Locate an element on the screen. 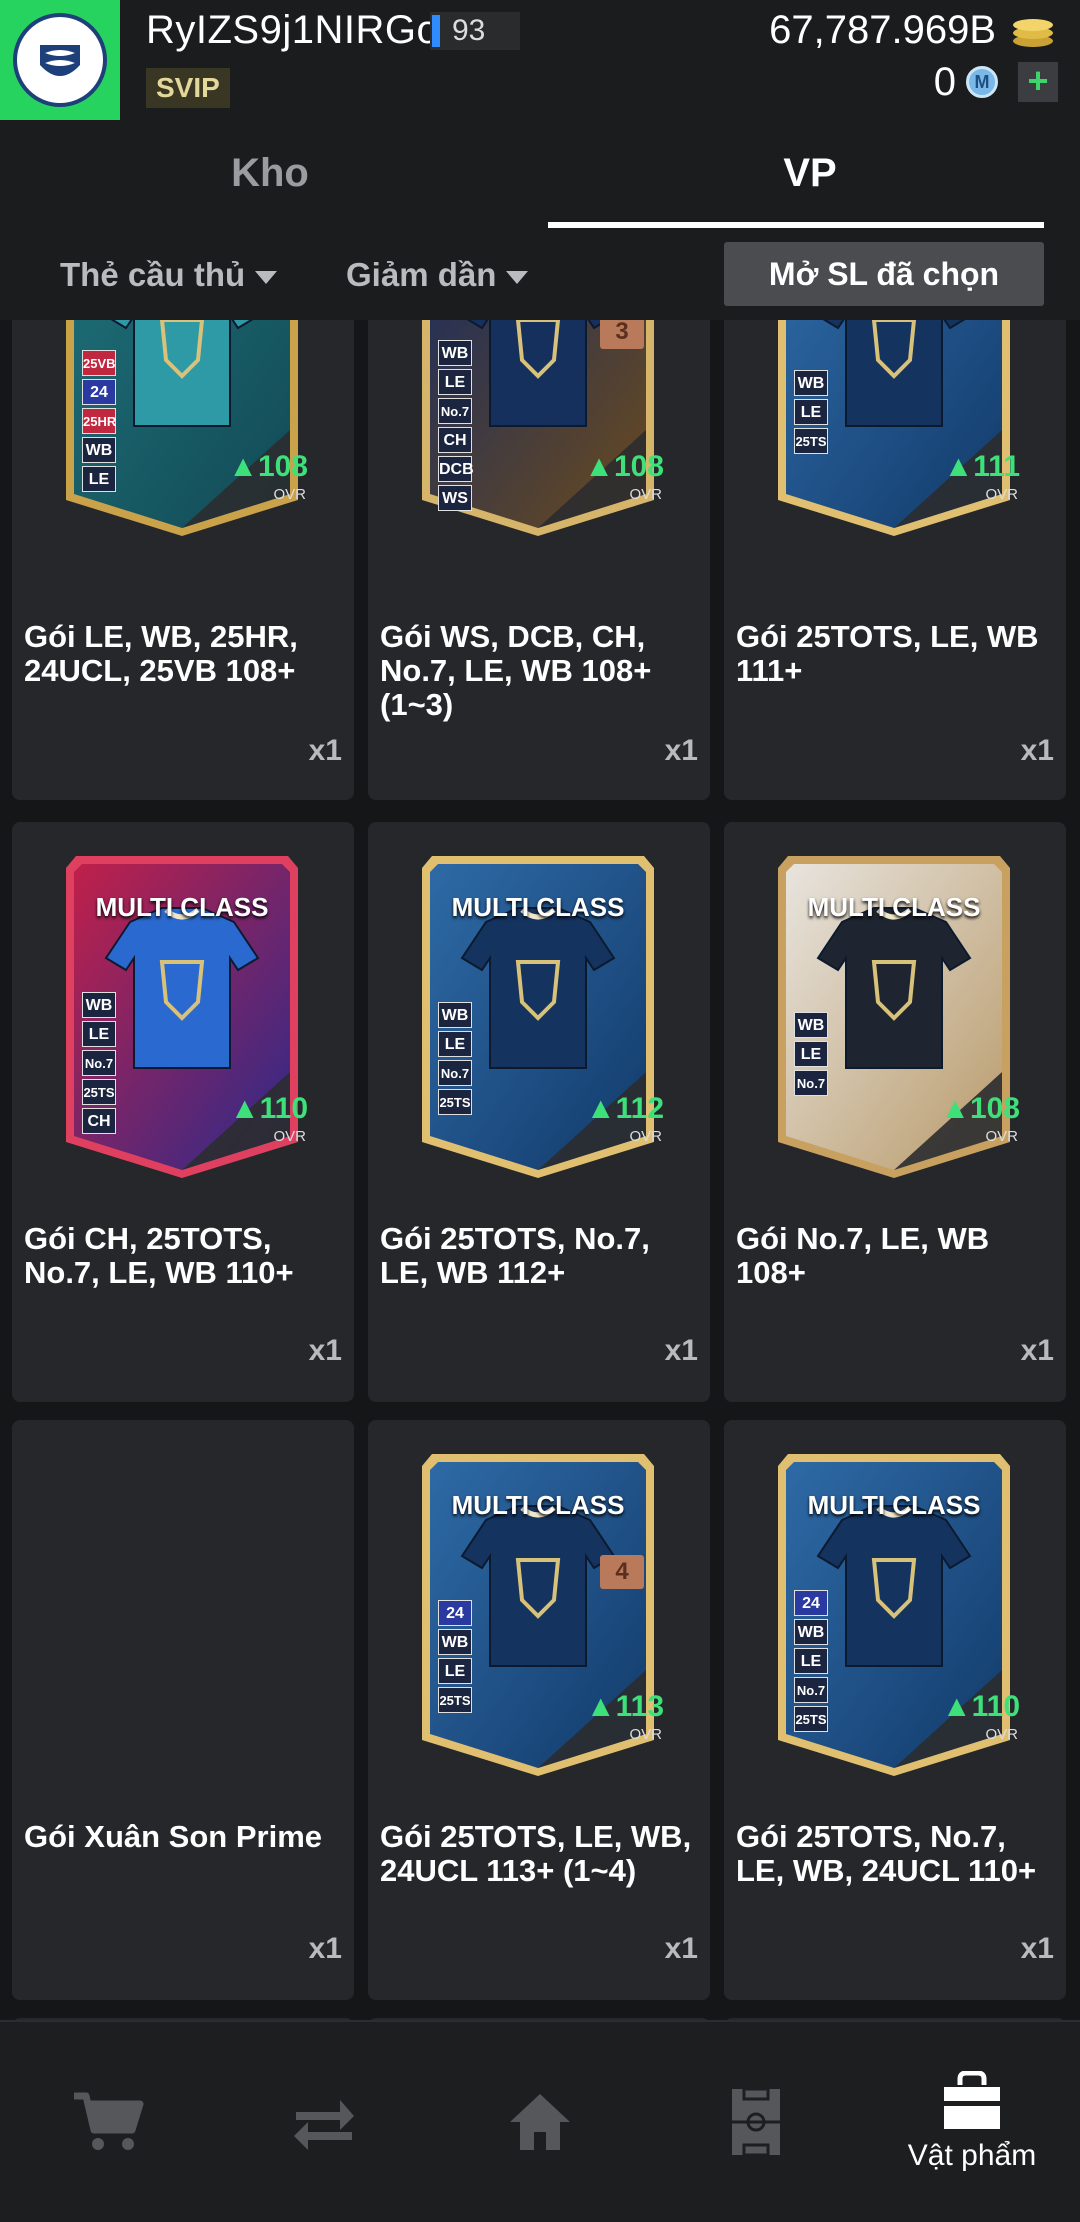 This screenshot has height=2222, width=1080. sort-label: Giảm dần is located at coordinates (421, 274).